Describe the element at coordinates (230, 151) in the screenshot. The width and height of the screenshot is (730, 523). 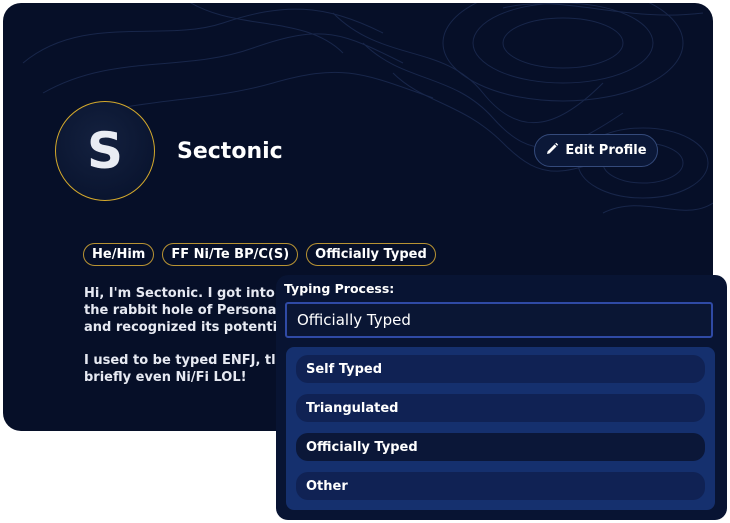
I see `profile-name: Sectonic` at that location.